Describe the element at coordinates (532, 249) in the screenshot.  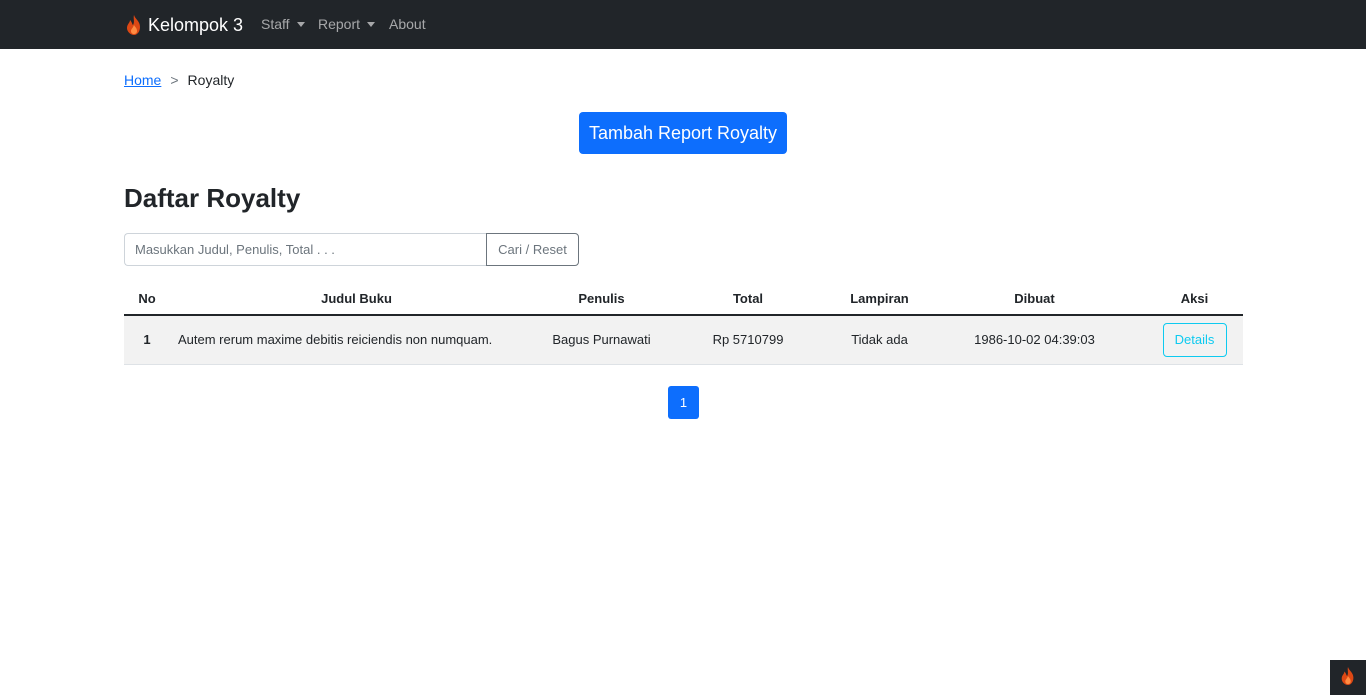
I see `search-reset-button: Cari / Reset` at that location.